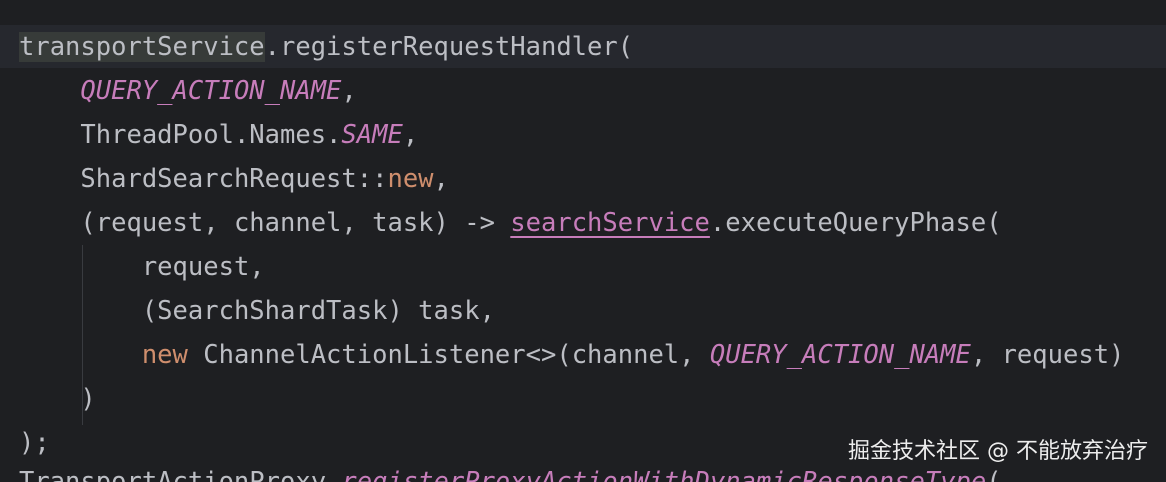 The image size is (1166, 482). What do you see at coordinates (295, 223) in the screenshot?
I see `code-token: (request, channel, task) ->` at bounding box center [295, 223].